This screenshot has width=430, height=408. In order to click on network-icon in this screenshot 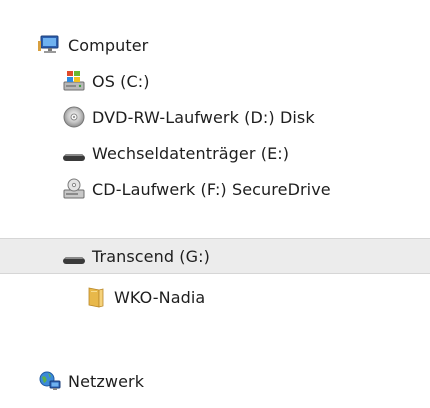, I will do `click(50, 381)`.